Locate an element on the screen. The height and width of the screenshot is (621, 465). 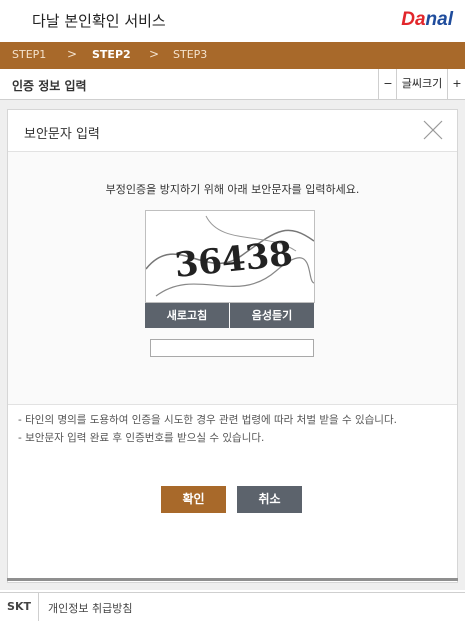
confirm-button: 확인 is located at coordinates (193, 499).